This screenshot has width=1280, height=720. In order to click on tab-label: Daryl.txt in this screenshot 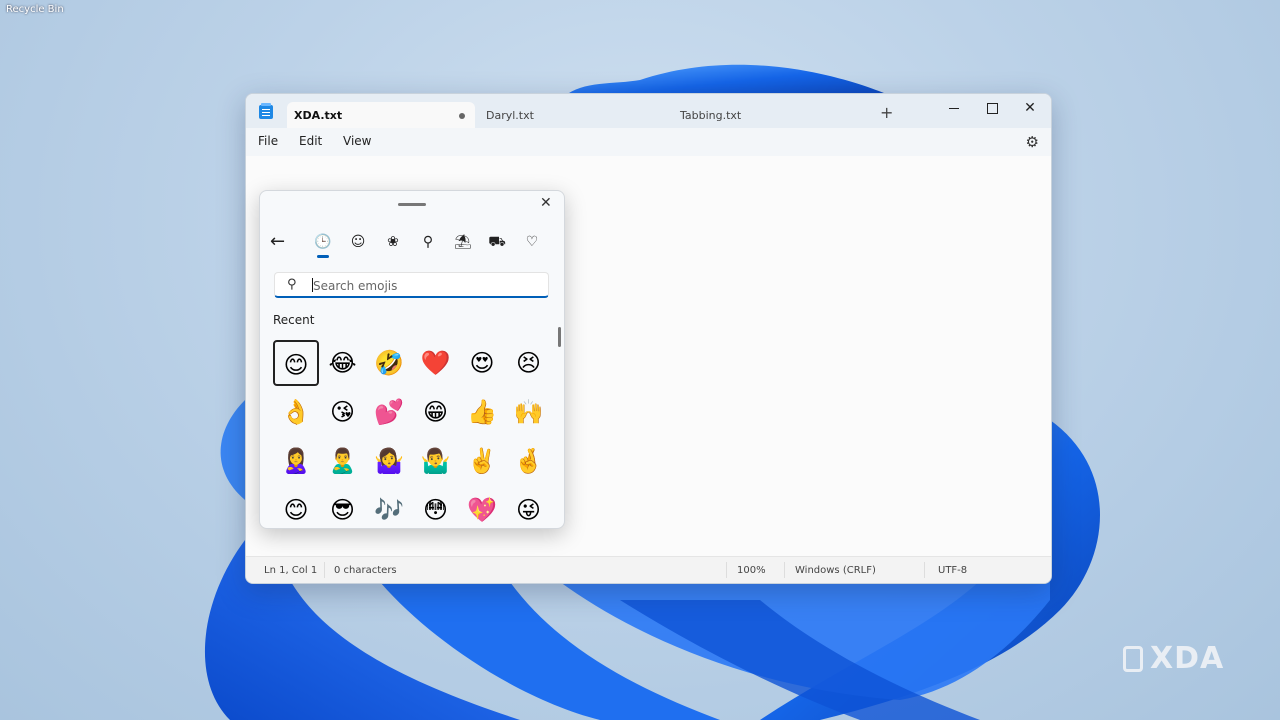, I will do `click(510, 115)`.